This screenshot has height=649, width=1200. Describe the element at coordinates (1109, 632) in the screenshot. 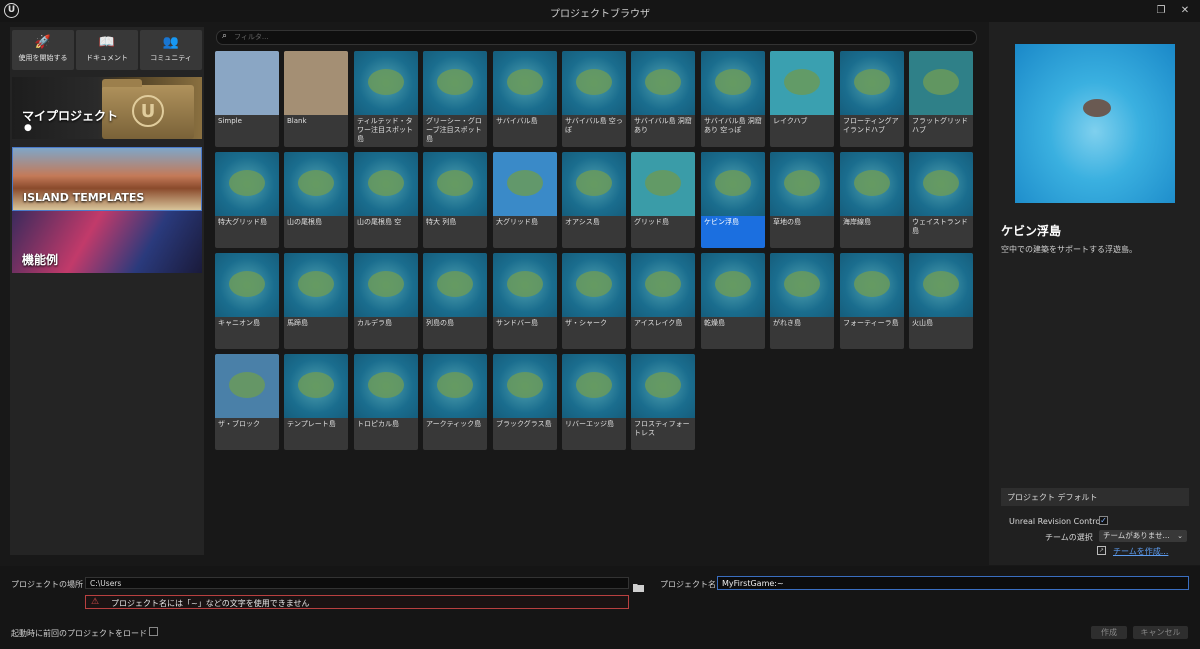

I see `create-button: 作成` at that location.